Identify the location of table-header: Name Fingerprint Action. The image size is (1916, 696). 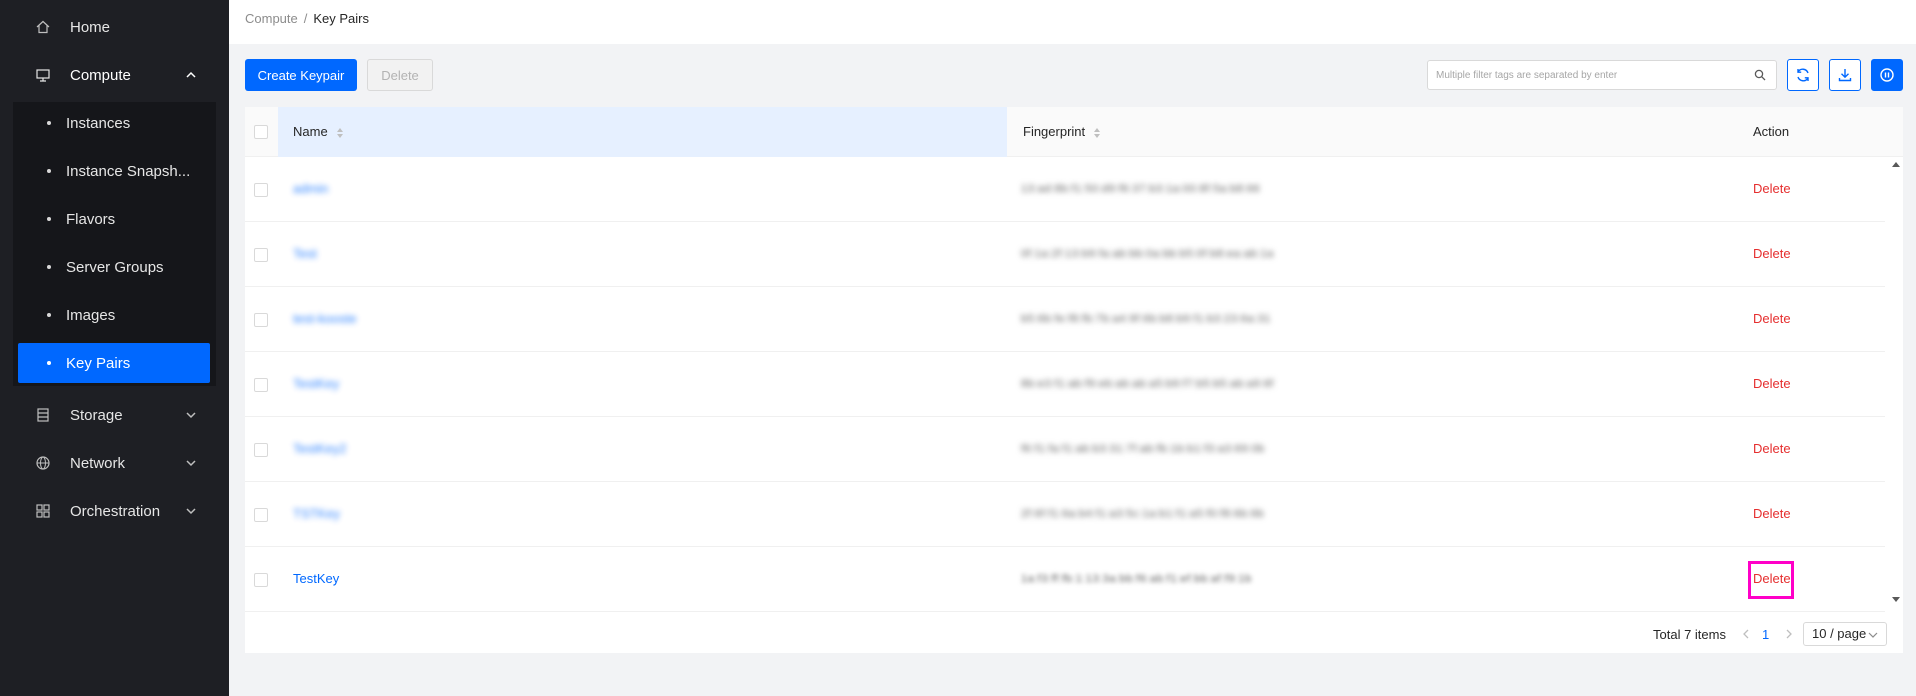
(1074, 132).